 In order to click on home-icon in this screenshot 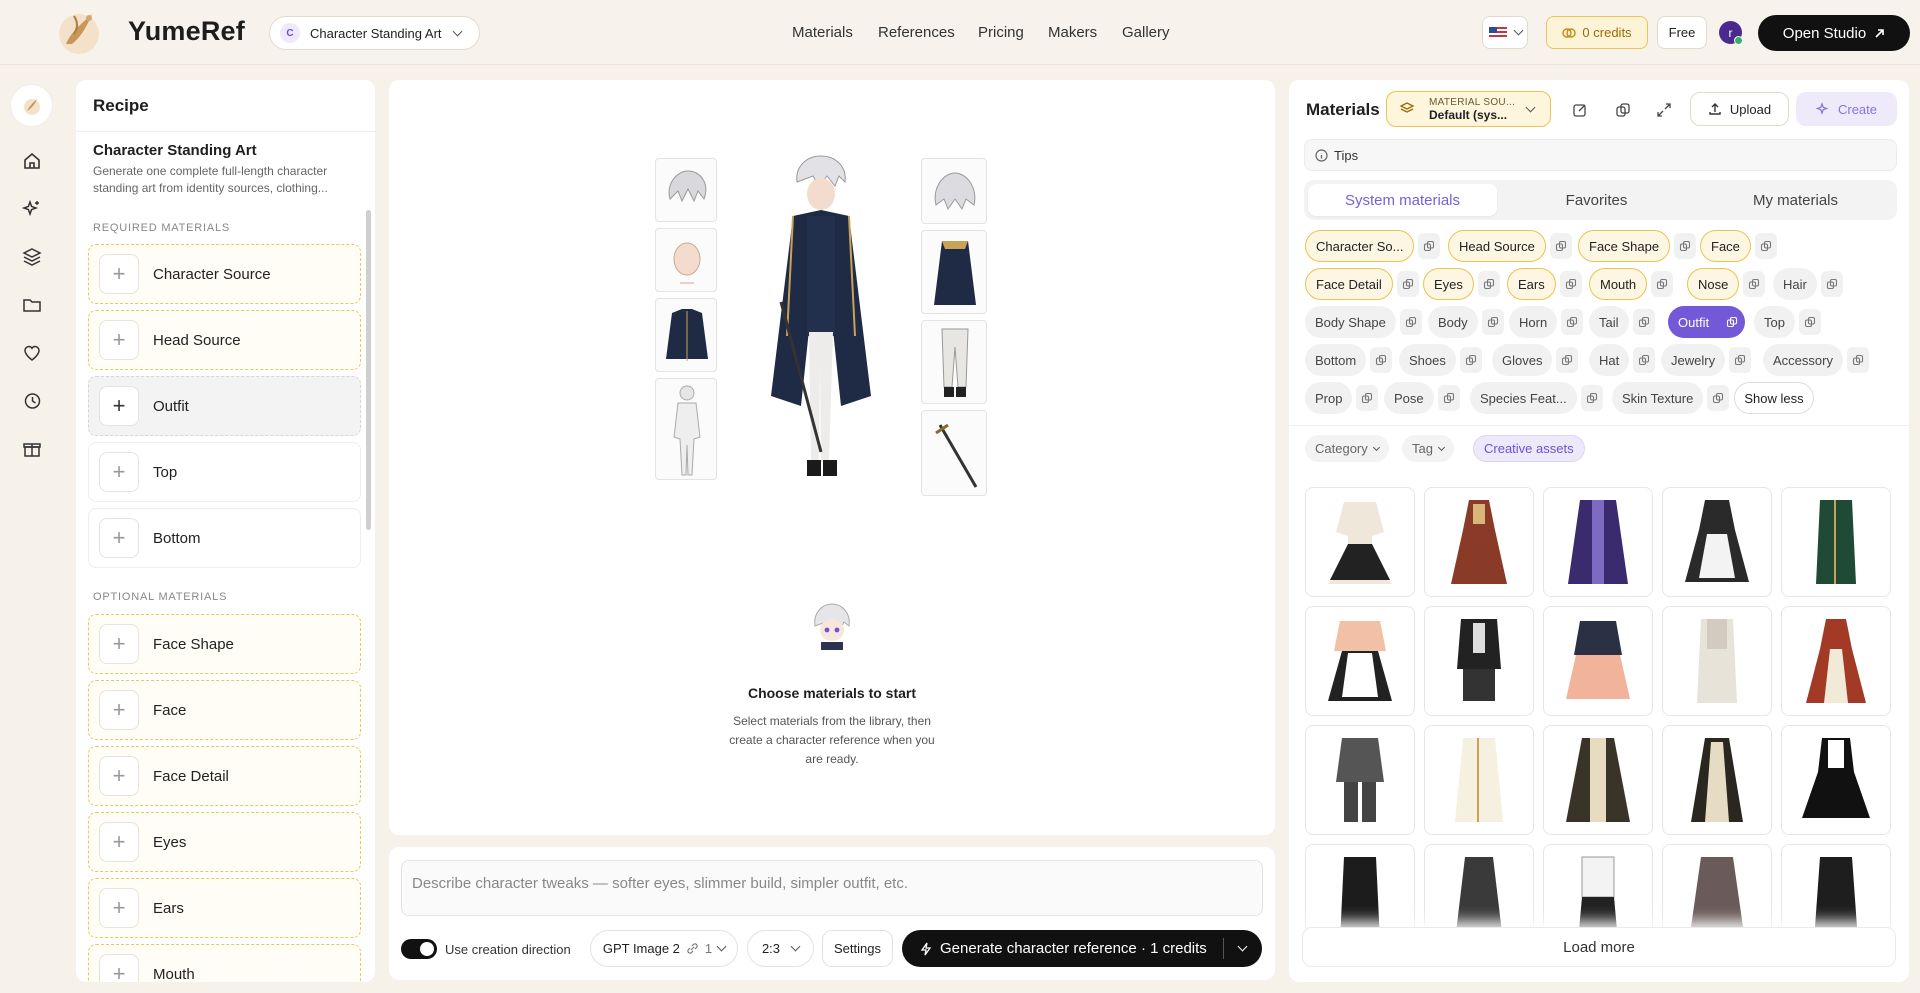, I will do `click(32, 161)`.